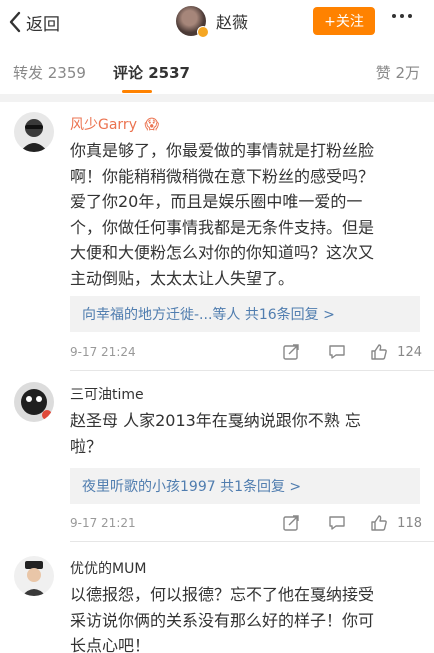 This screenshot has width=434, height=653. I want to click on comment-line: 主动倒贴，太太太让人失望了。, so click(182, 278).